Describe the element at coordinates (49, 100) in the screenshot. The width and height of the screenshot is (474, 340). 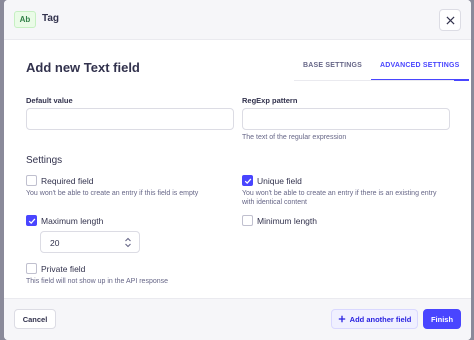
I see `default-value-label: Default value` at that location.